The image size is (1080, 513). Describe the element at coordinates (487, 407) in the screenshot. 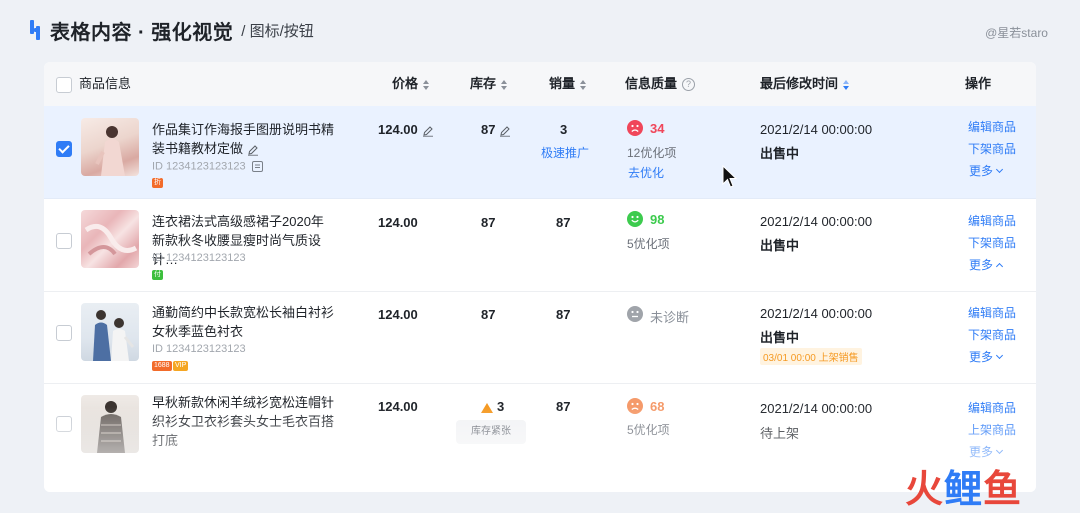

I see `warning-icon` at that location.